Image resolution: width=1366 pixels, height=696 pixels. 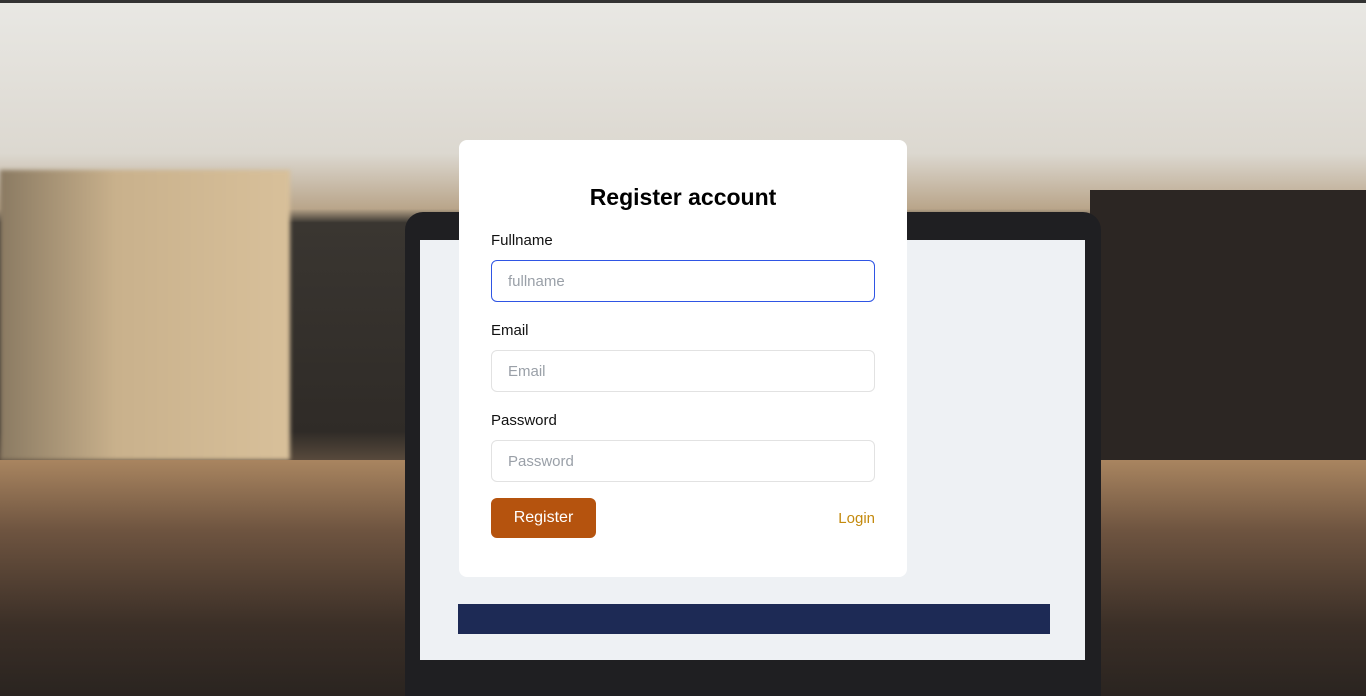 I want to click on background-screen-banner, so click(x=754, y=619).